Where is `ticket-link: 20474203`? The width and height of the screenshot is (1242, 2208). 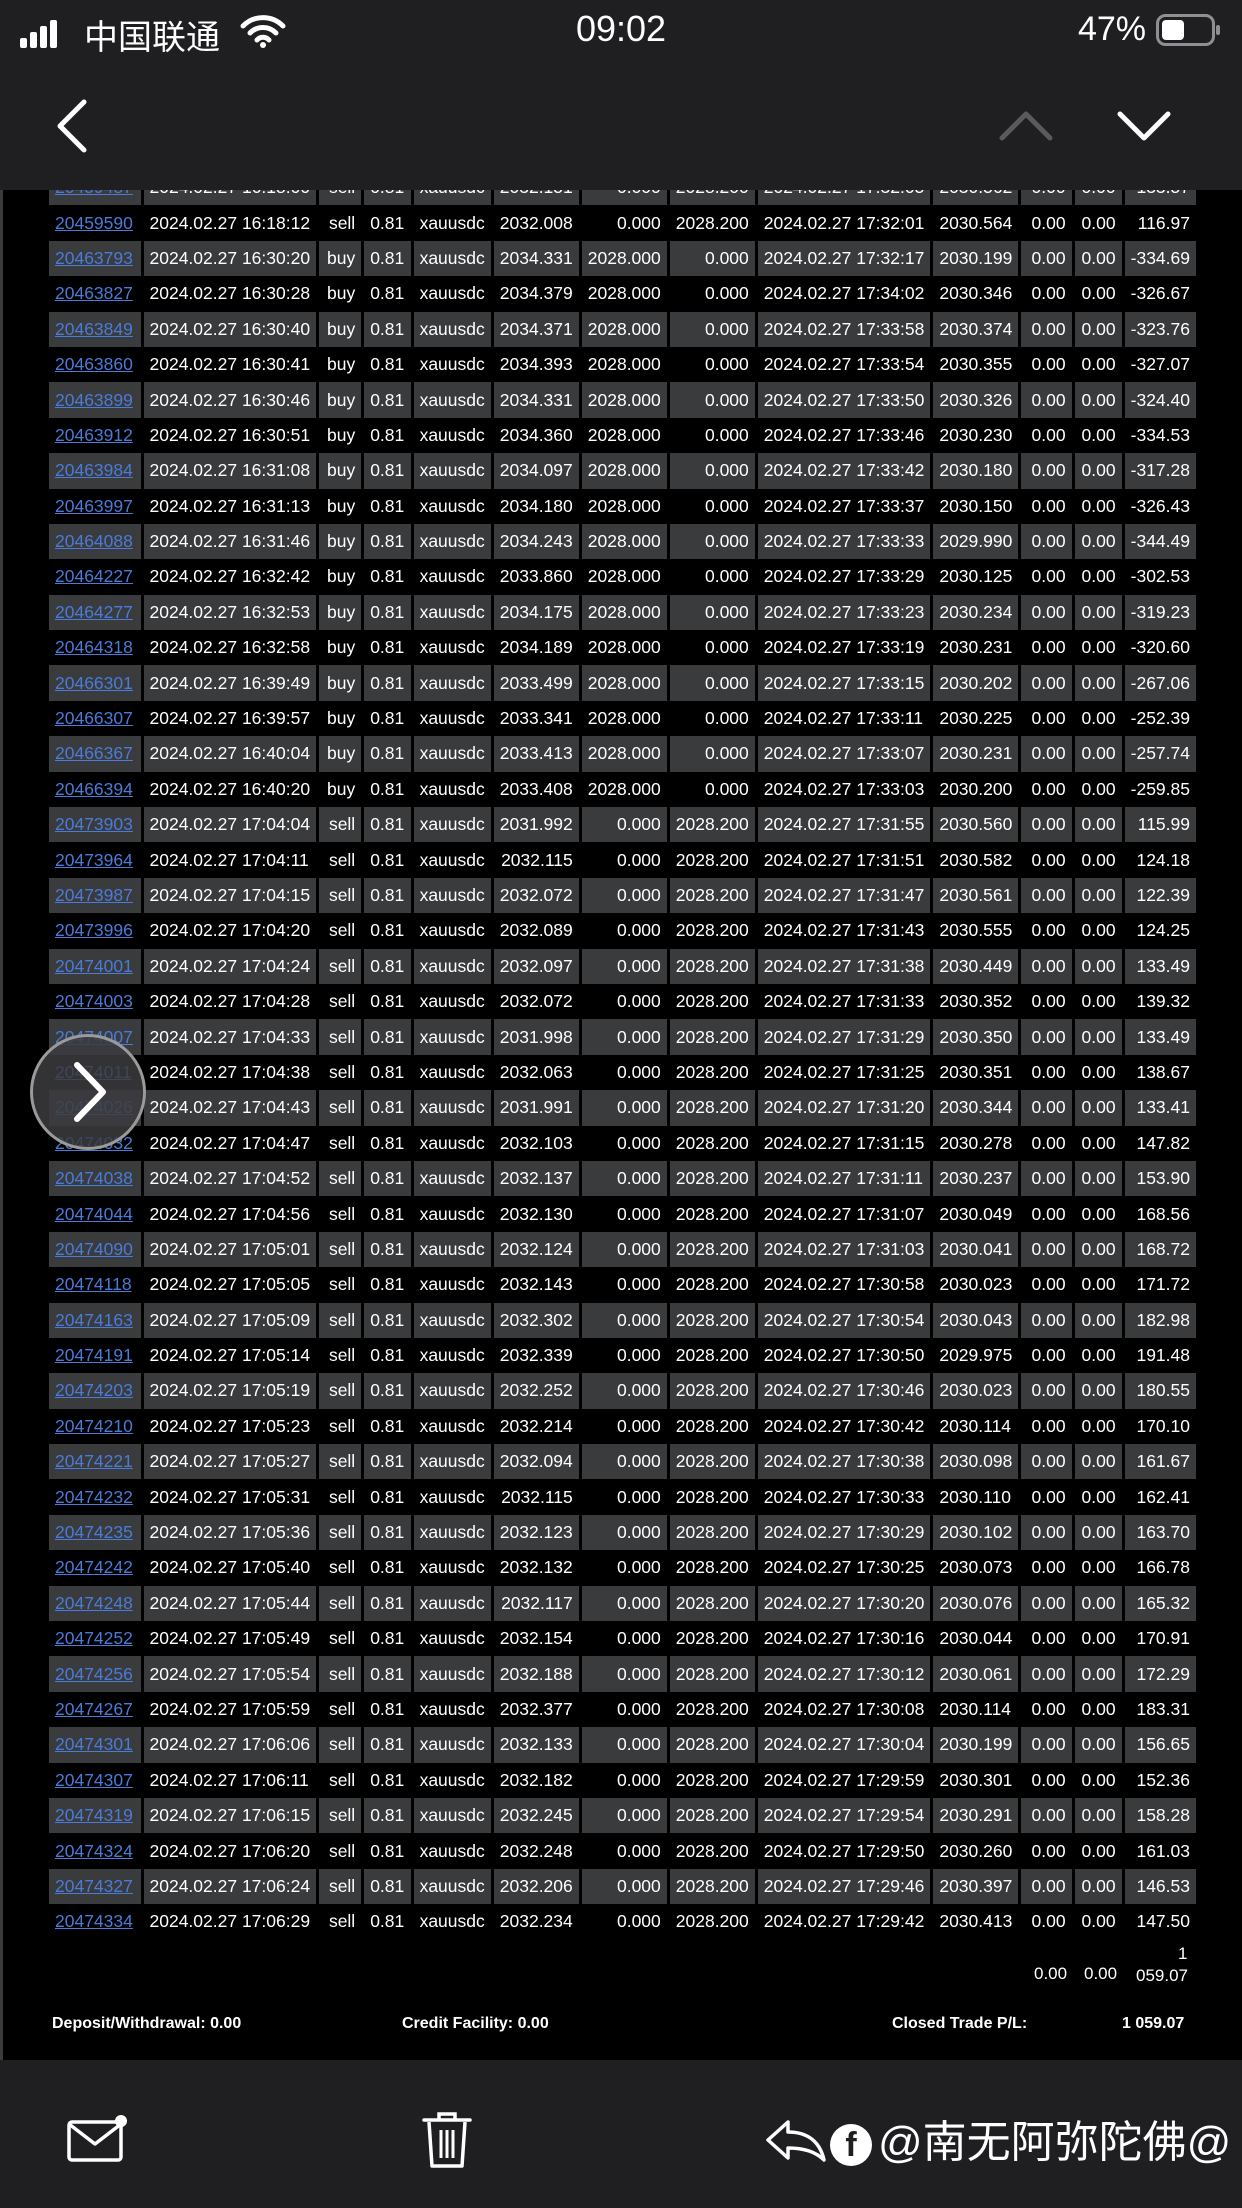
ticket-link: 20474203 is located at coordinates (94, 1391).